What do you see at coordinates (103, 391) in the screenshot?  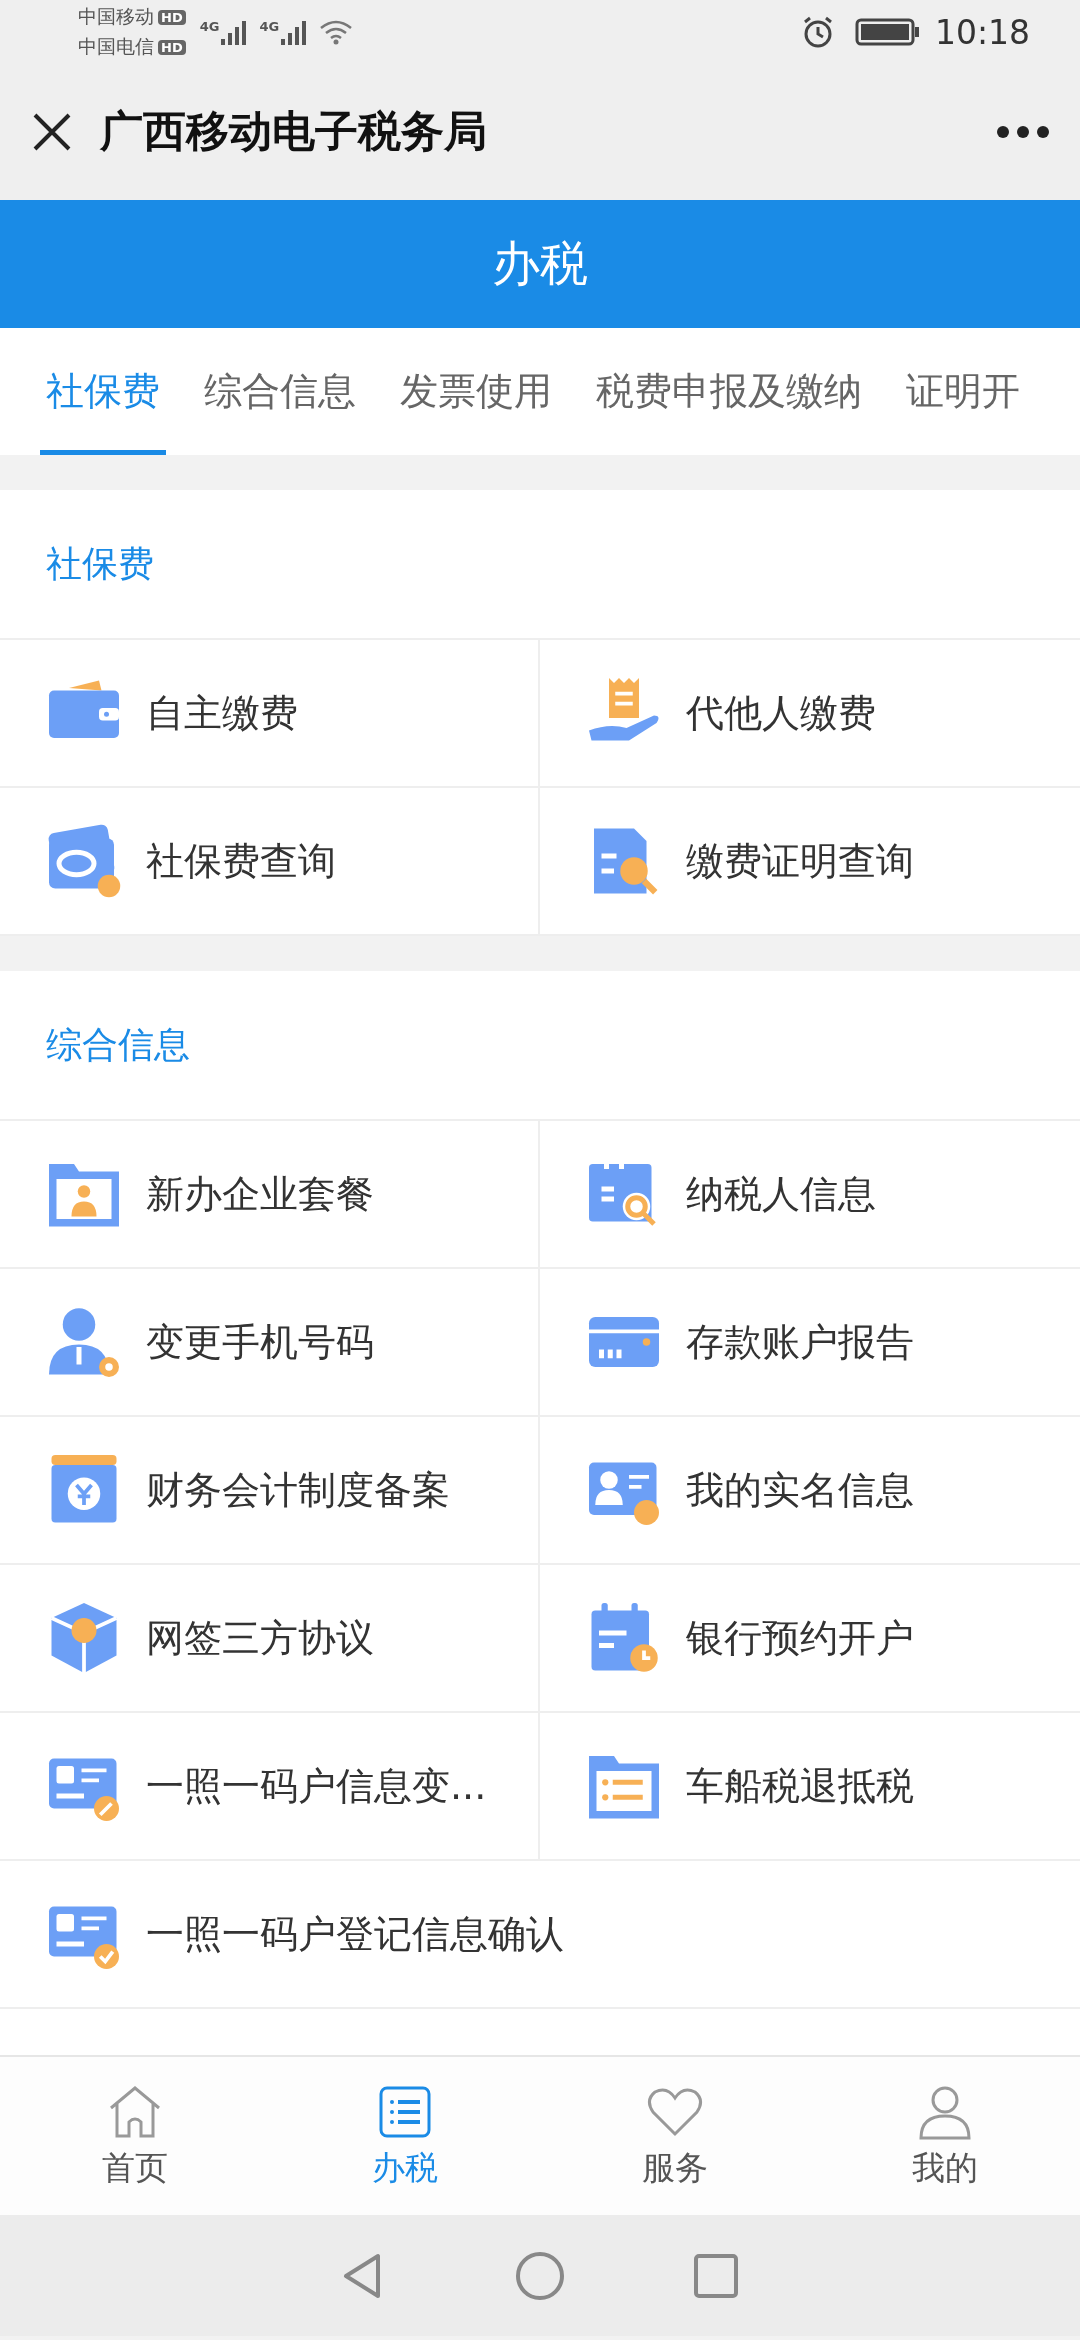 I see `category-tab: 社保费` at bounding box center [103, 391].